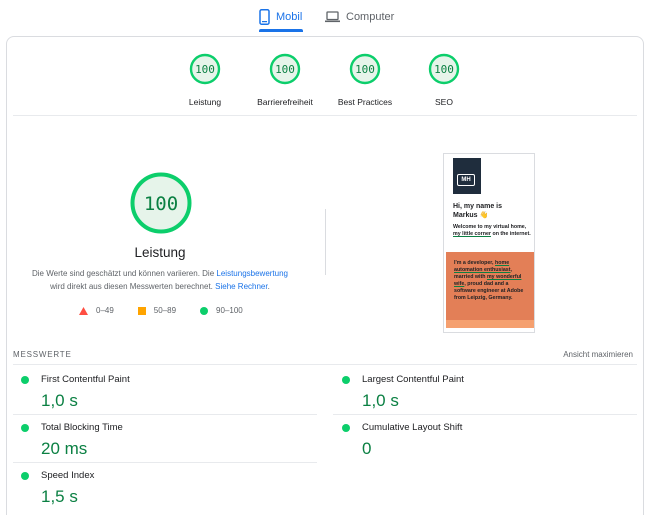 The image size is (650, 515). What do you see at coordinates (289, 17) in the screenshot?
I see `tab-mobile-label: Mobil` at bounding box center [289, 17].